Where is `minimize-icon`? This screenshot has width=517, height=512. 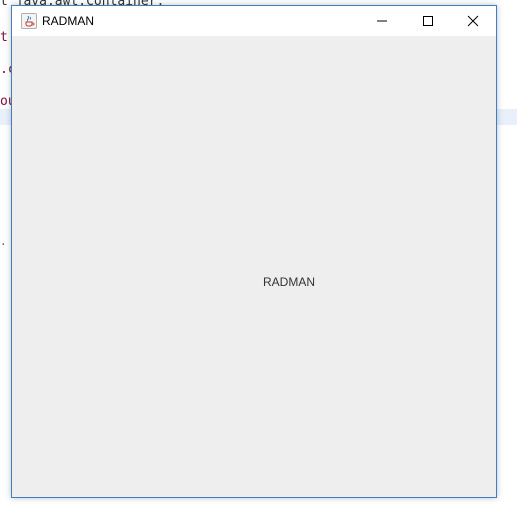
minimize-icon is located at coordinates (382, 21).